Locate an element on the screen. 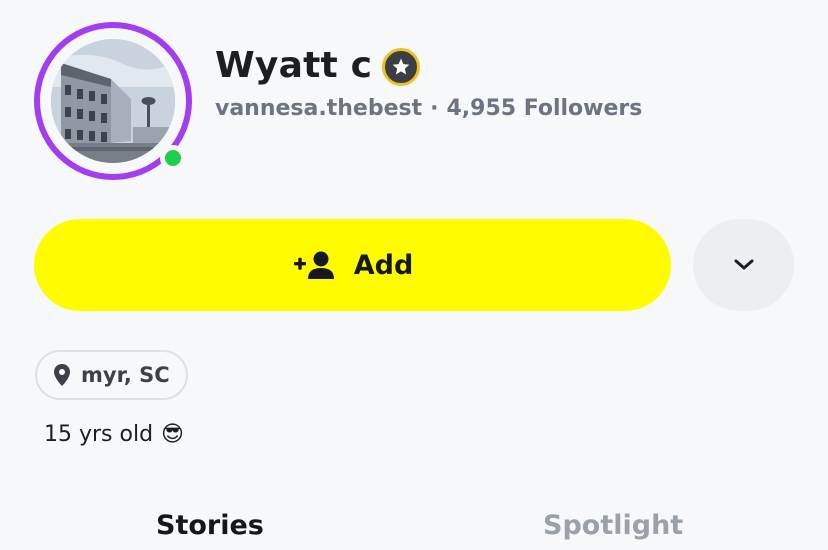 Image resolution: width=828 pixels, height=550 pixels. name-row: Wyatt c is located at coordinates (318, 65).